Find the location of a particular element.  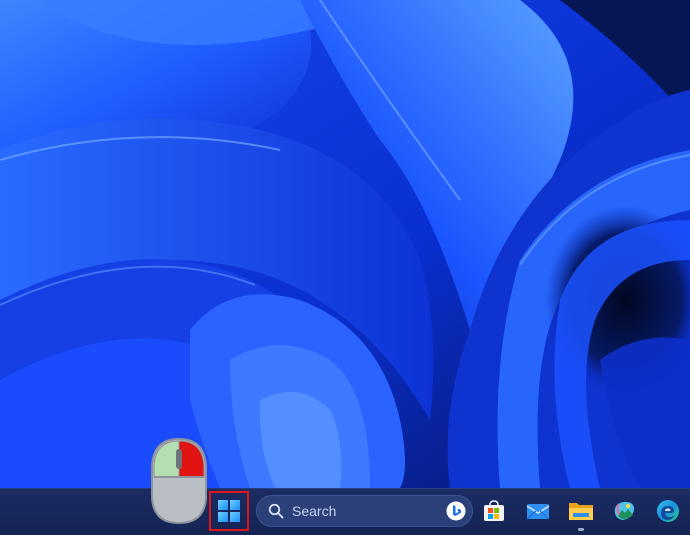

bing-icon is located at coordinates (456, 511).